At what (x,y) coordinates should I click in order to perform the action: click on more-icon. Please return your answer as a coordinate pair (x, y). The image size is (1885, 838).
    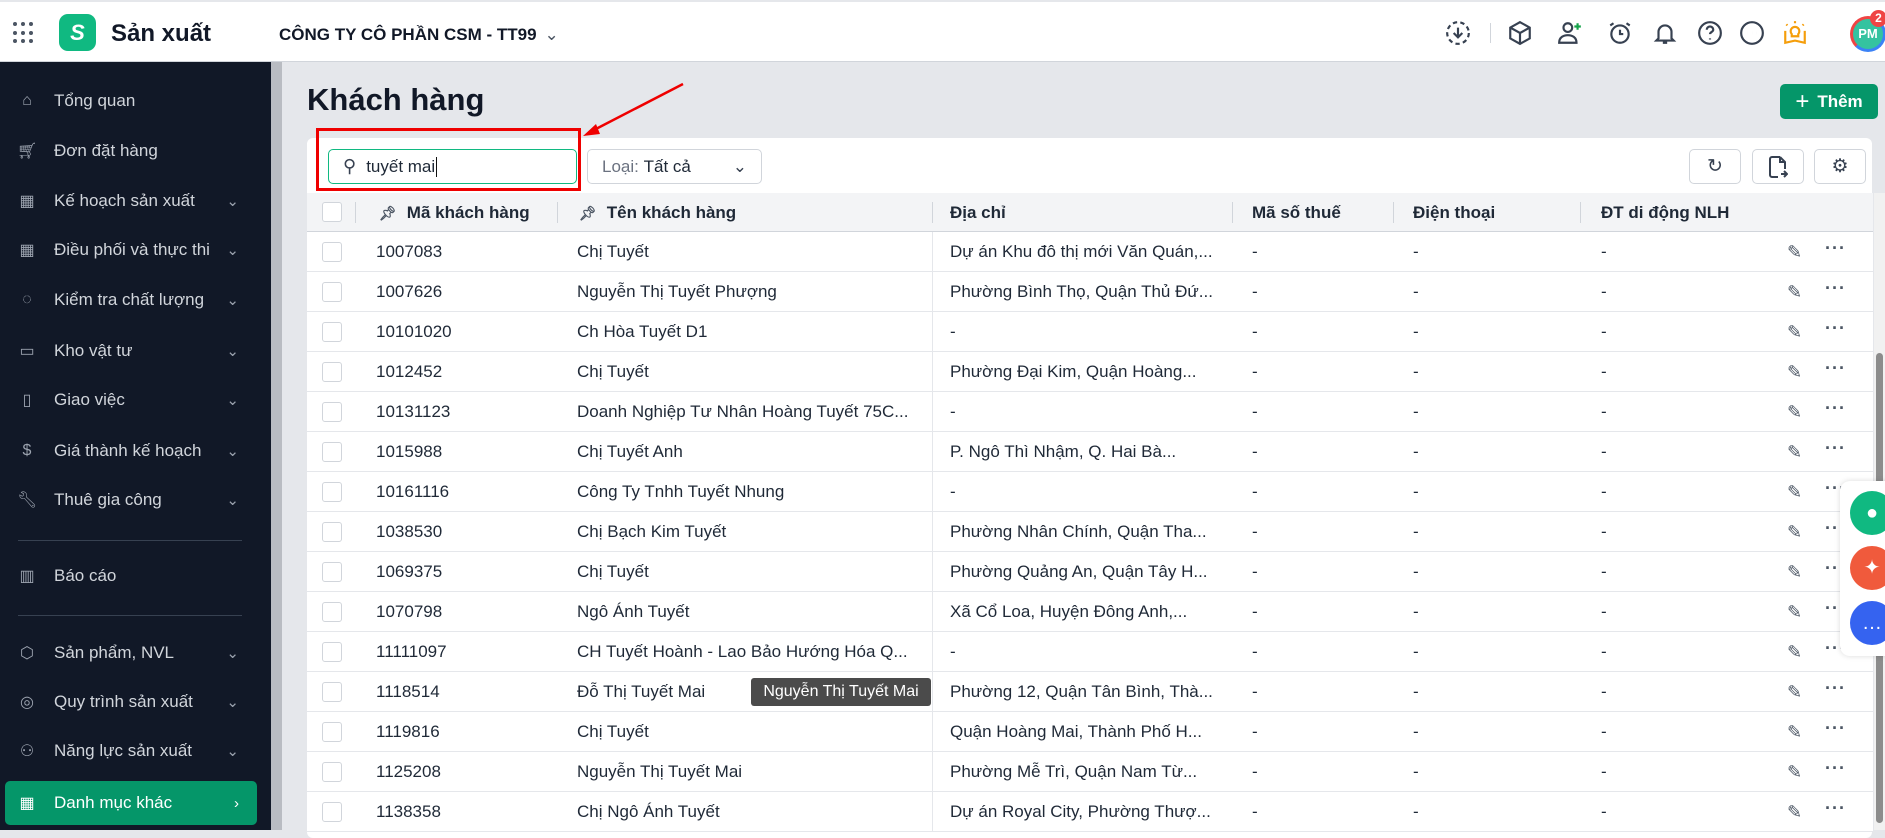
    Looking at the image, I should click on (1752, 33).